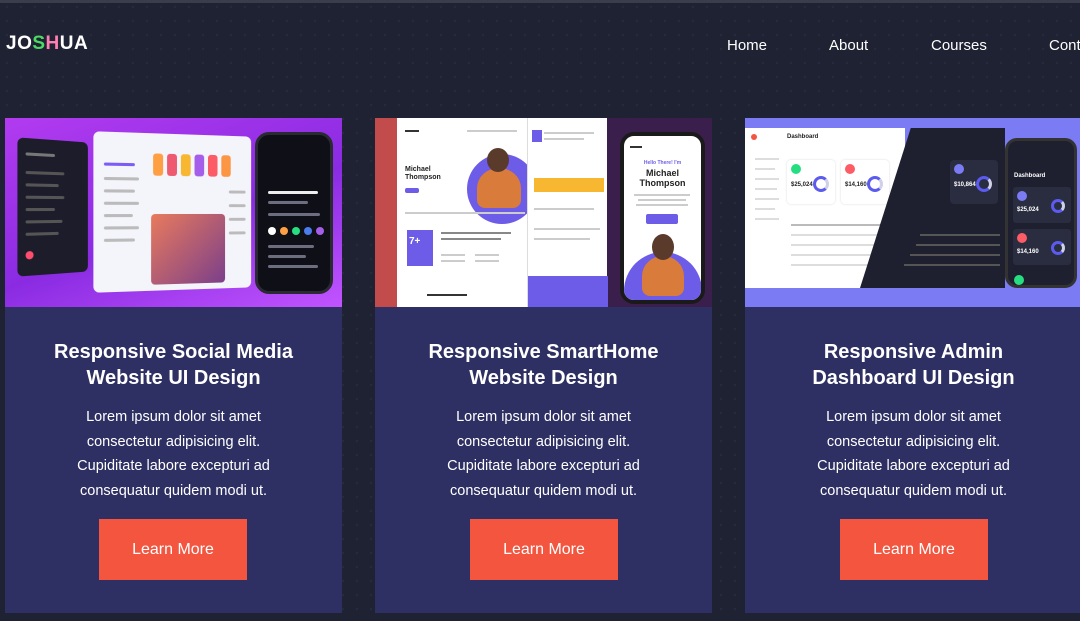 This screenshot has height=621, width=1080. I want to click on card-title: Responsive SmartHome Website Design, so click(543, 365).